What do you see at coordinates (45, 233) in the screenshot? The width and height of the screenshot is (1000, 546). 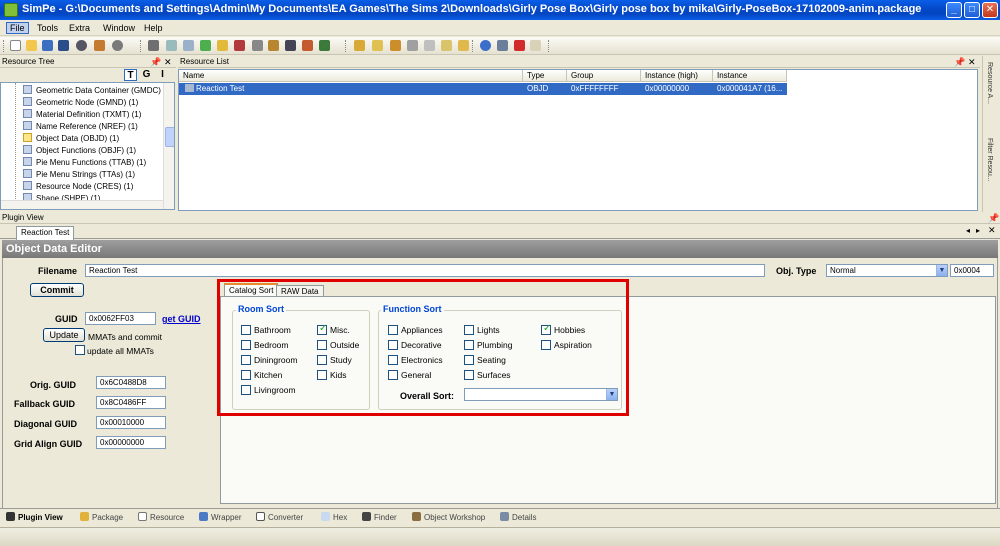 I see `tab-reaction-test: Reaction Test` at bounding box center [45, 233].